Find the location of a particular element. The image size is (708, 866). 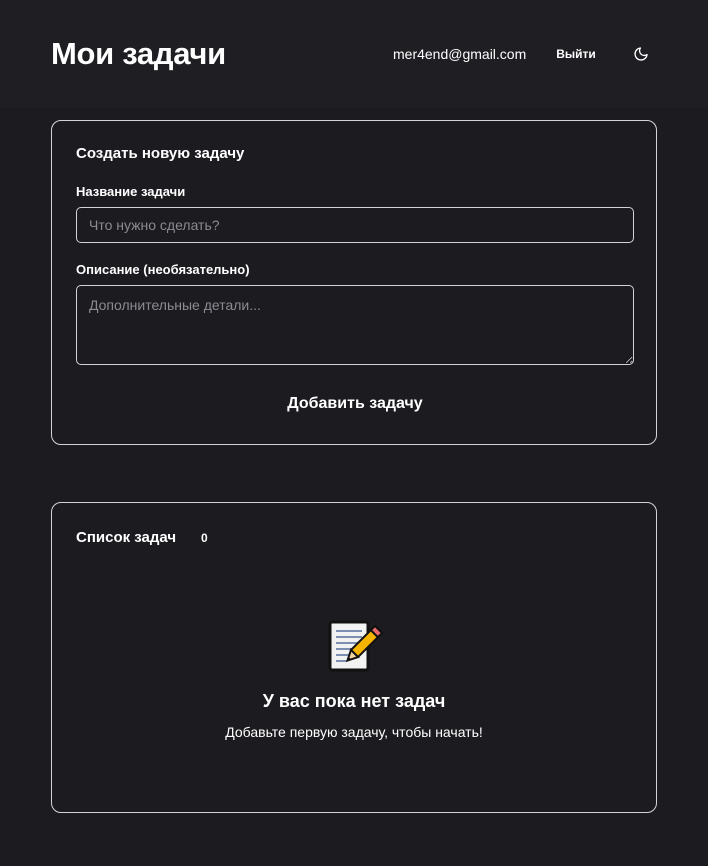

task-title-label: Название задачи is located at coordinates (131, 191).